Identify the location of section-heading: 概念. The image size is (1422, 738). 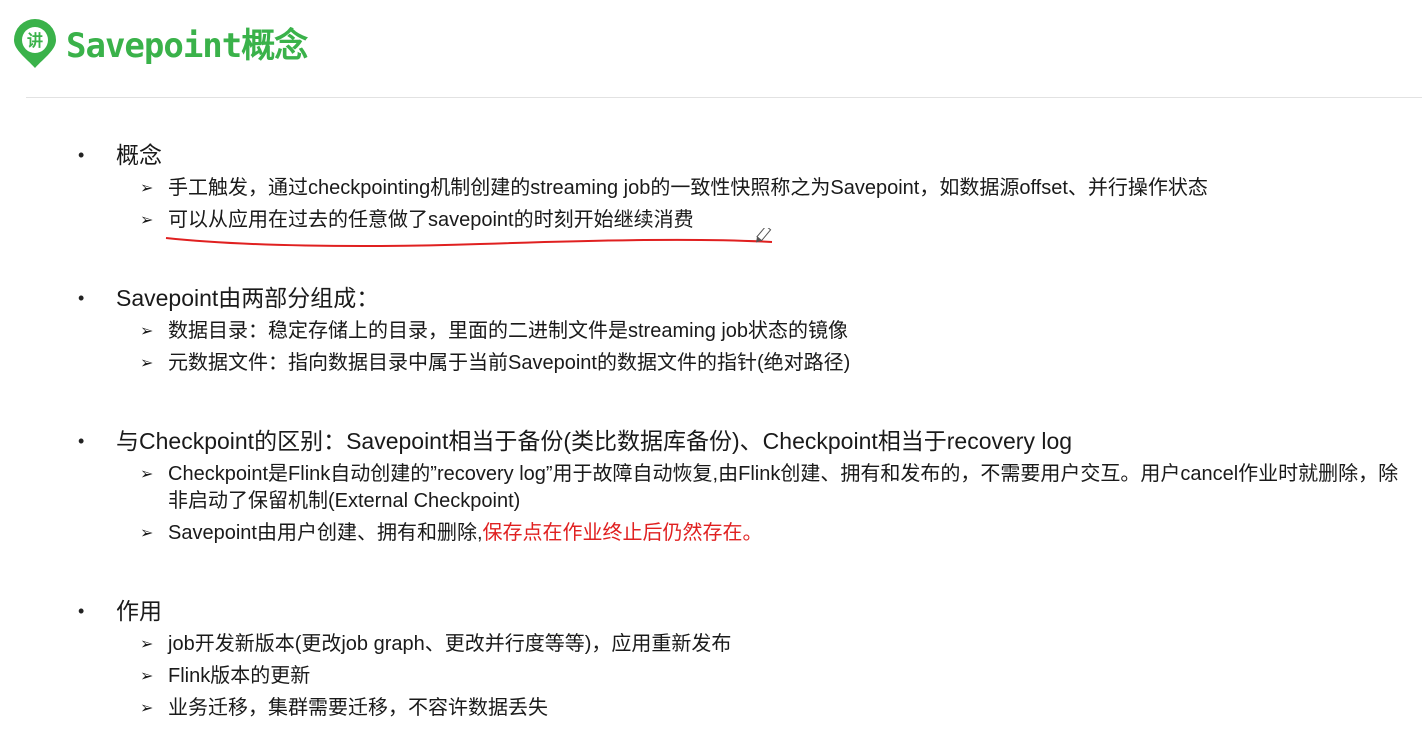
(139, 155).